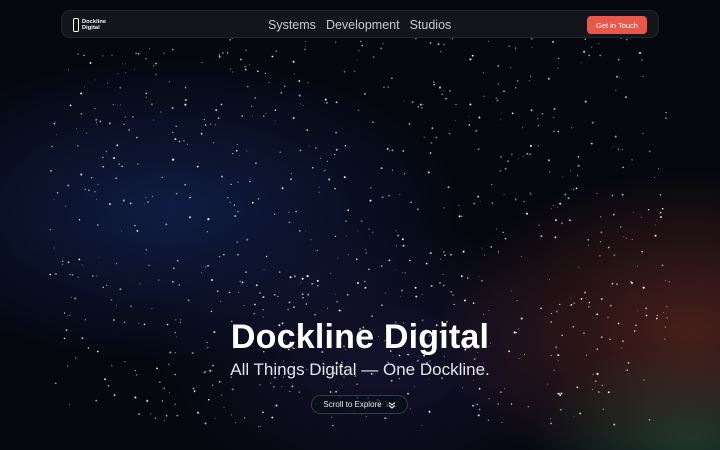 This screenshot has width=720, height=450. I want to click on get-in-touch-button: Get in Touch, so click(617, 25).